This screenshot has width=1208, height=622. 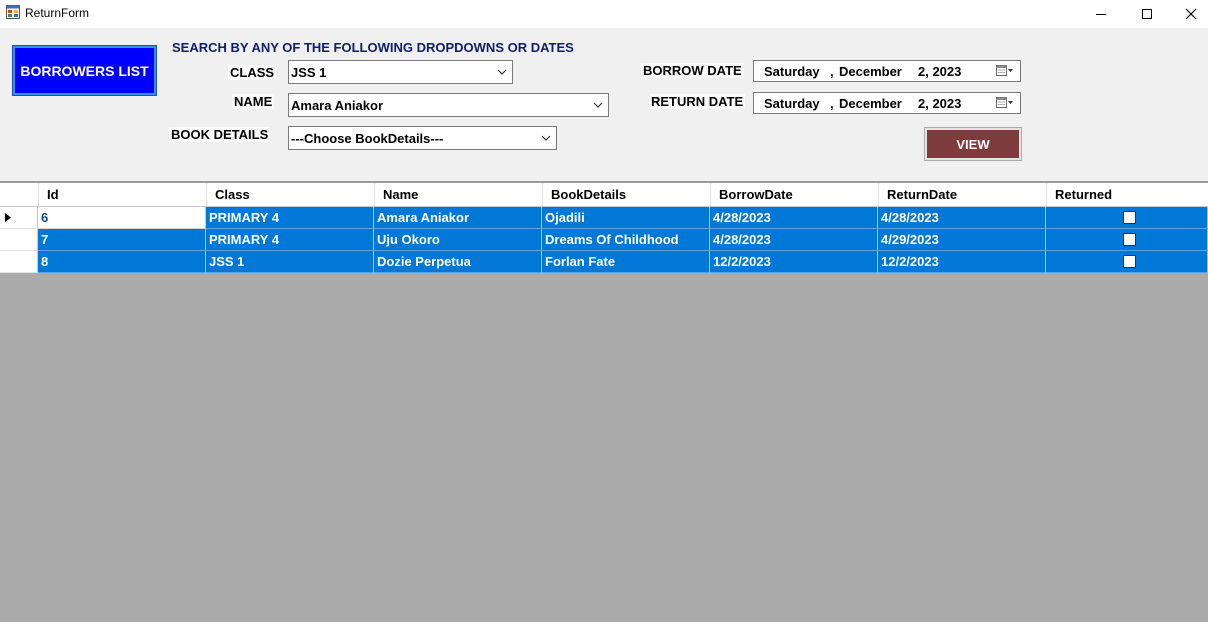 I want to click on cell-returndate: 4/28/2023, so click(x=962, y=218).